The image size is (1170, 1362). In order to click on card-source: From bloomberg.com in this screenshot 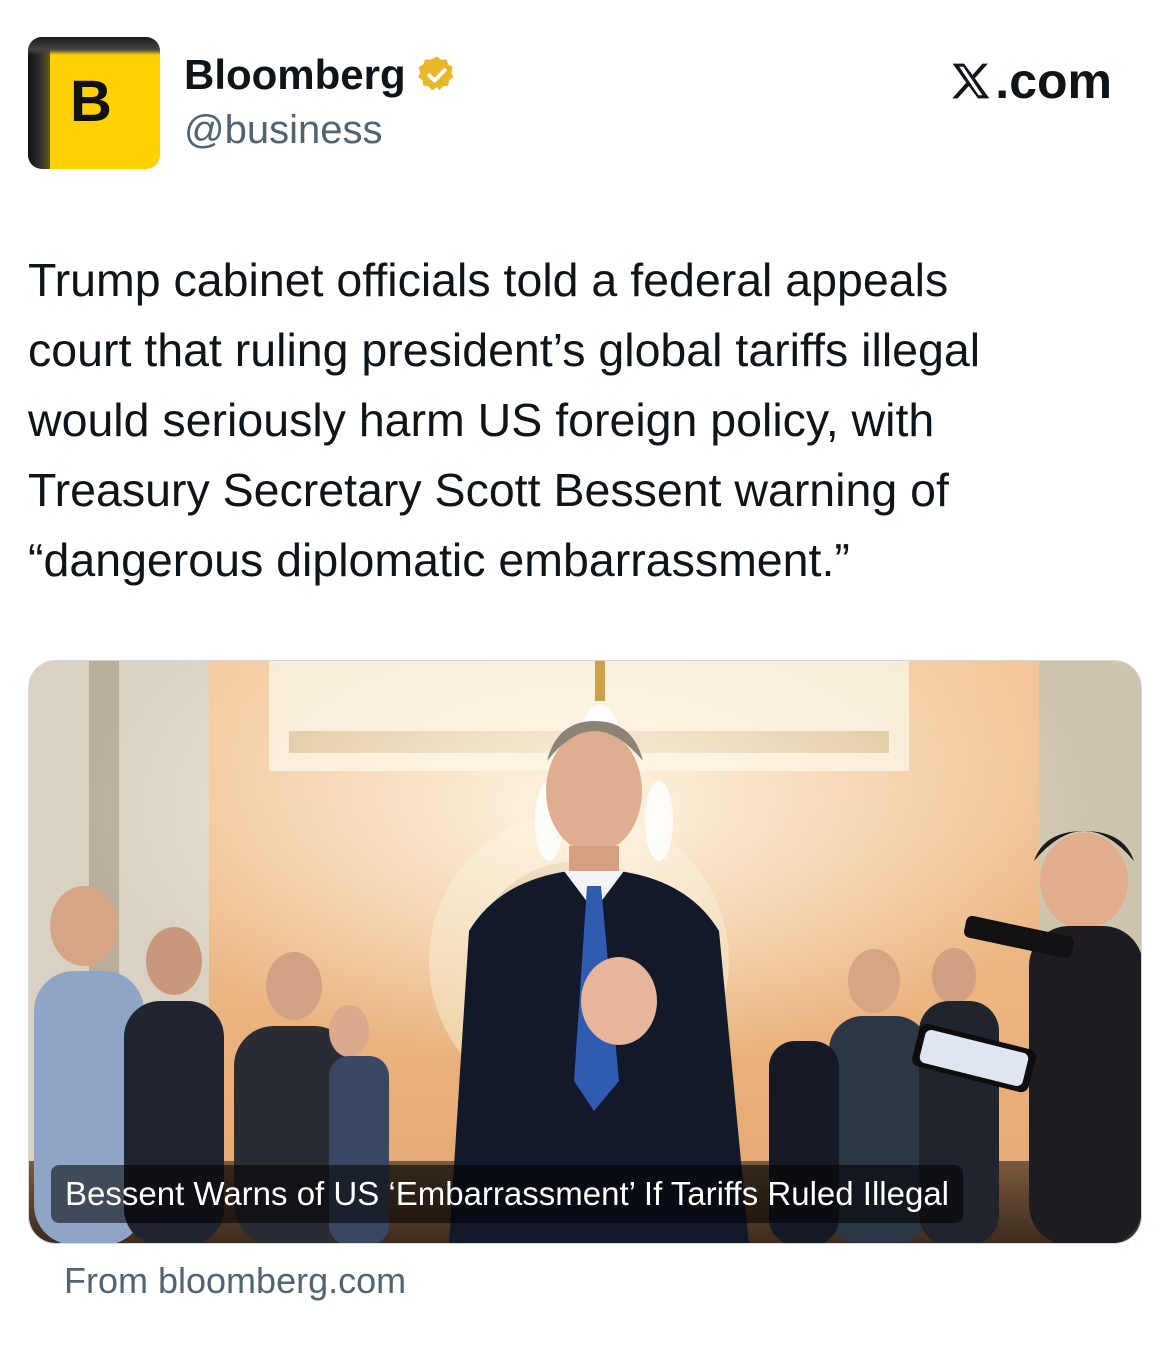, I will do `click(235, 1281)`.